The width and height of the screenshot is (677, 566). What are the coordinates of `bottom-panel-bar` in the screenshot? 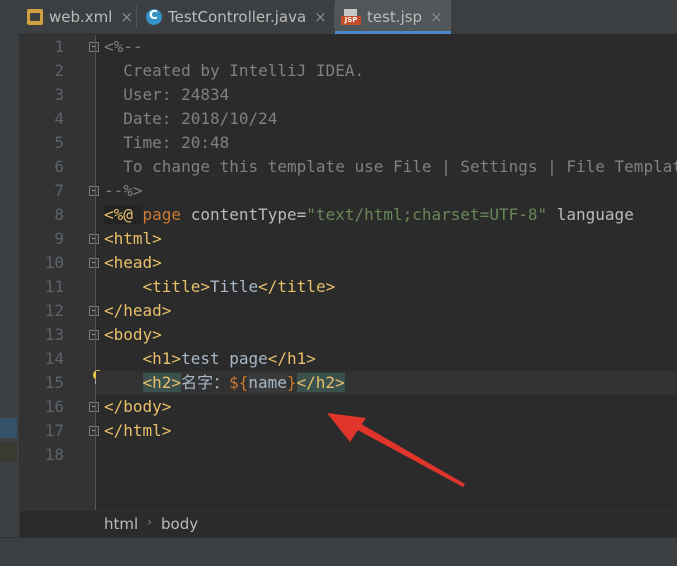 It's located at (338, 551).